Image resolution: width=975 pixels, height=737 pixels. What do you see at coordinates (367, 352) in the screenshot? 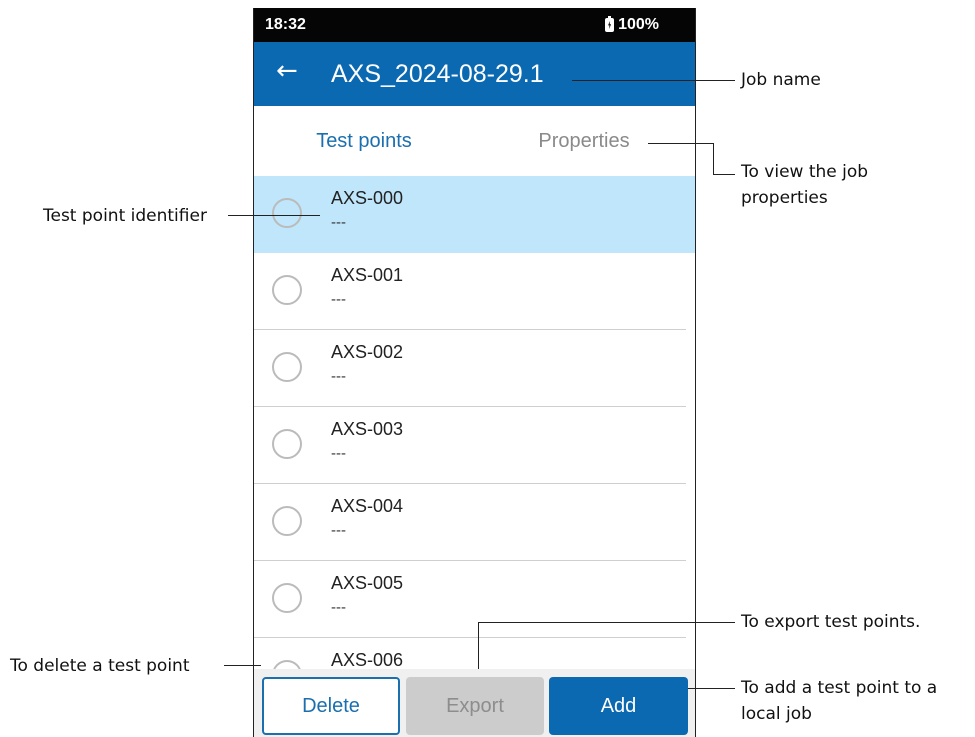
I see `test-point-name: AXS-002` at bounding box center [367, 352].